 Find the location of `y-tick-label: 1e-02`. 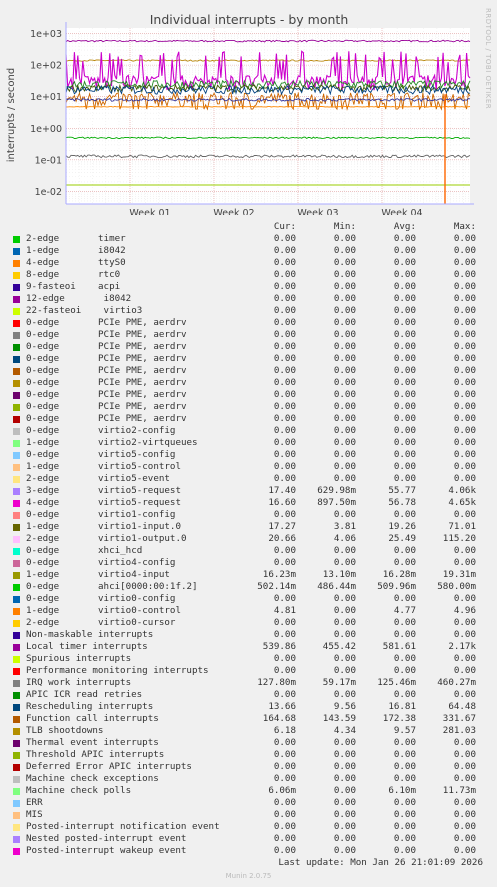

y-tick-label: 1e-02 is located at coordinates (48, 192).